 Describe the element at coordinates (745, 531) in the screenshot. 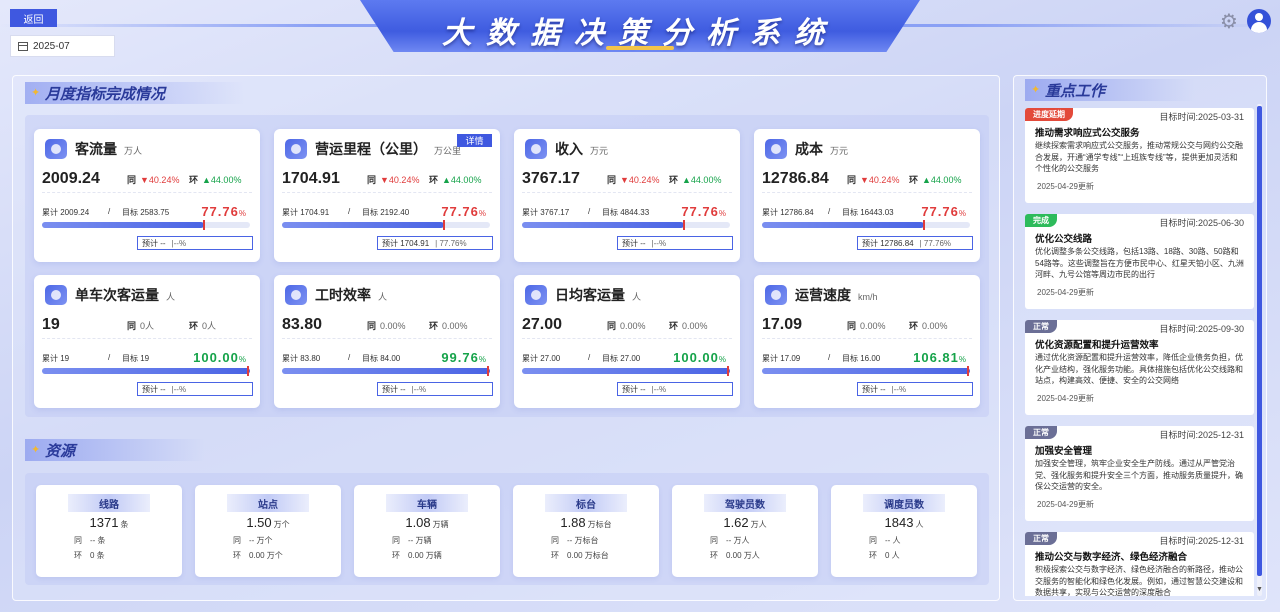

I see `resource-card: 驾驶员数 1.62 万人同 -- 万人环 0.00 万人` at that location.